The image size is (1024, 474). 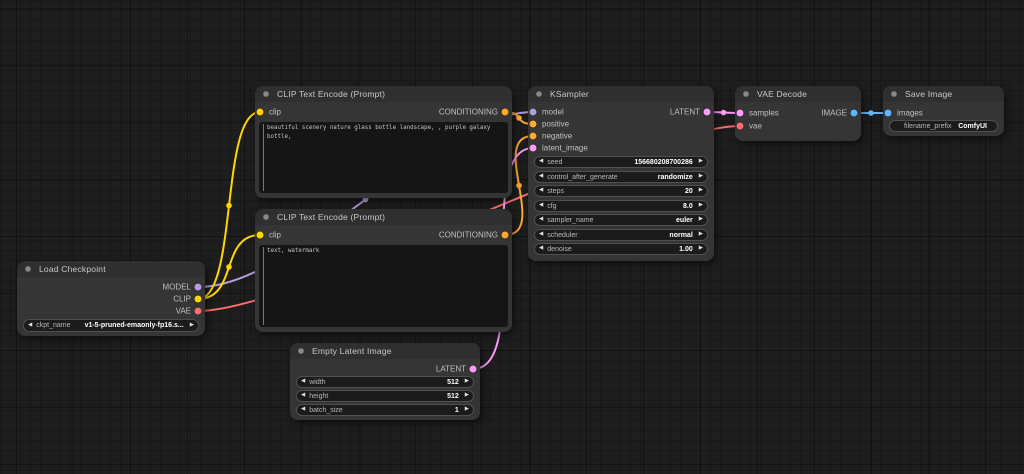 What do you see at coordinates (972, 126) in the screenshot?
I see `widget-value: ComfyUI` at bounding box center [972, 126].